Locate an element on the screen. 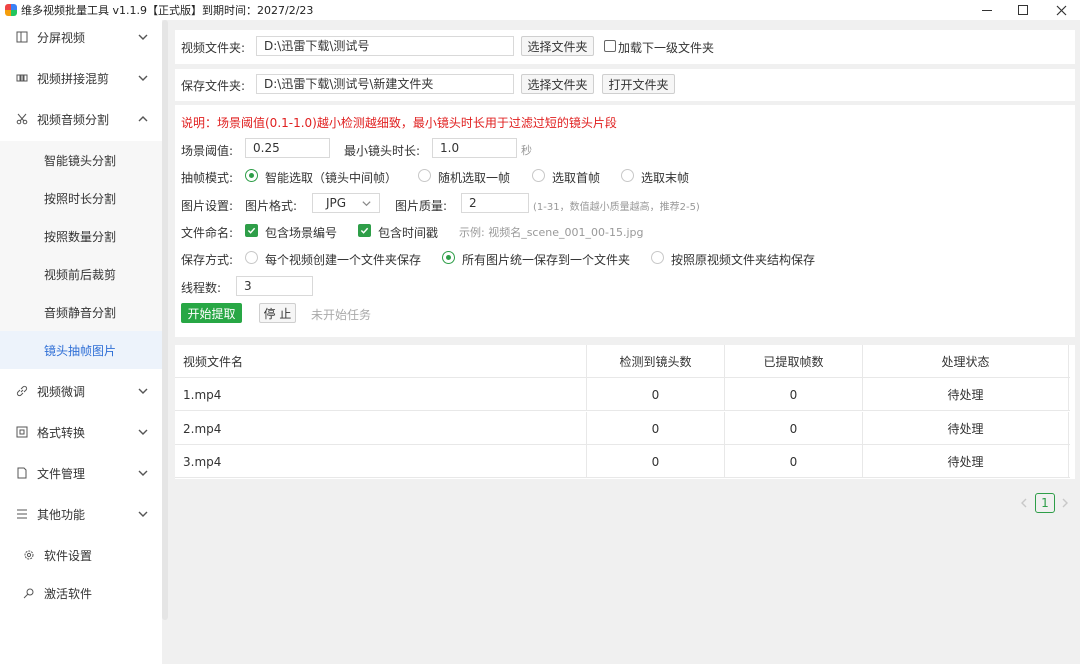 Image resolution: width=1080 pixels, height=664 pixels. sidebar-scrollbar is located at coordinates (165, 320).